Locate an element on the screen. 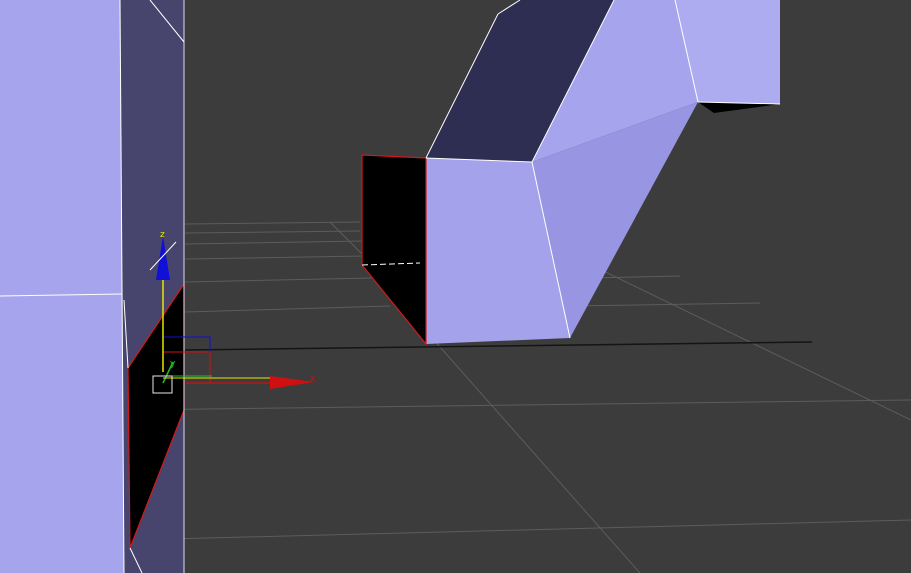 The image size is (911, 573). gizmo-x-label: x is located at coordinates (313, 379).